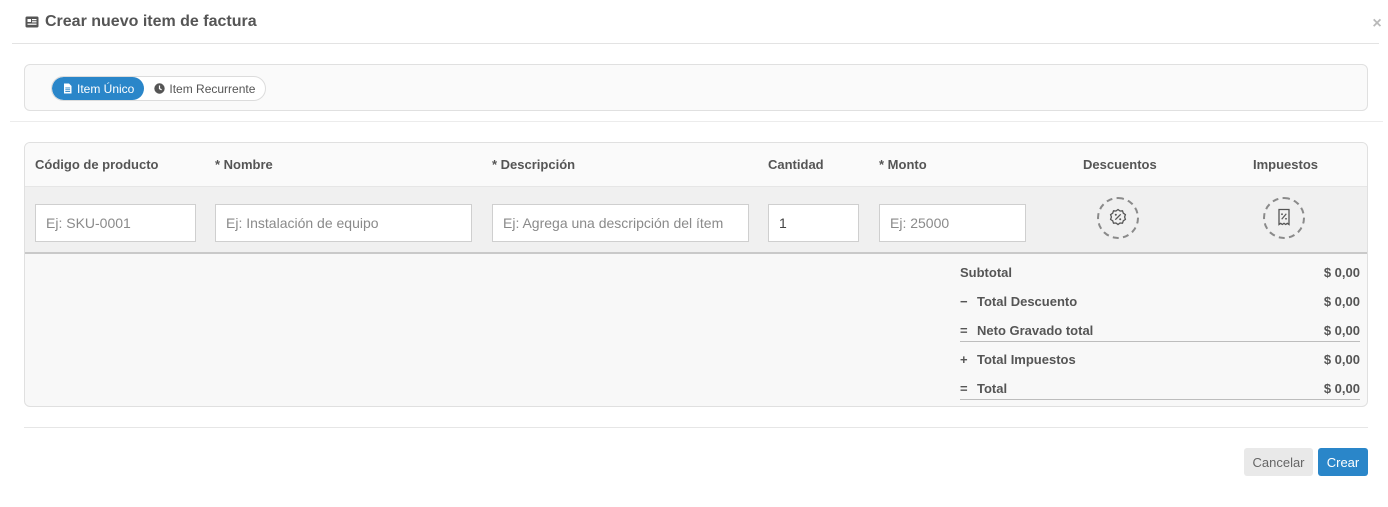  Describe the element at coordinates (1343, 462) in the screenshot. I see `create-button: Crear` at that location.